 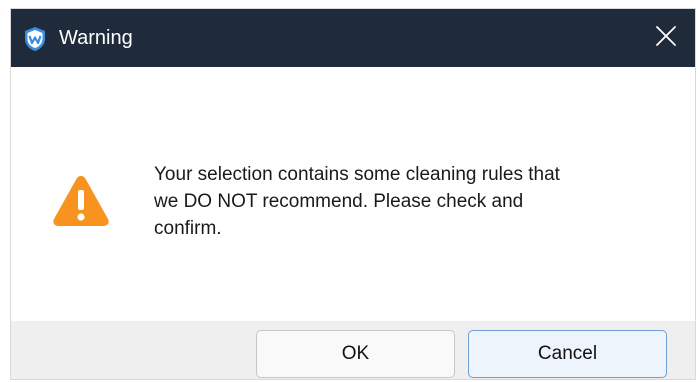 What do you see at coordinates (355, 354) in the screenshot?
I see `ok-button: OK` at bounding box center [355, 354].